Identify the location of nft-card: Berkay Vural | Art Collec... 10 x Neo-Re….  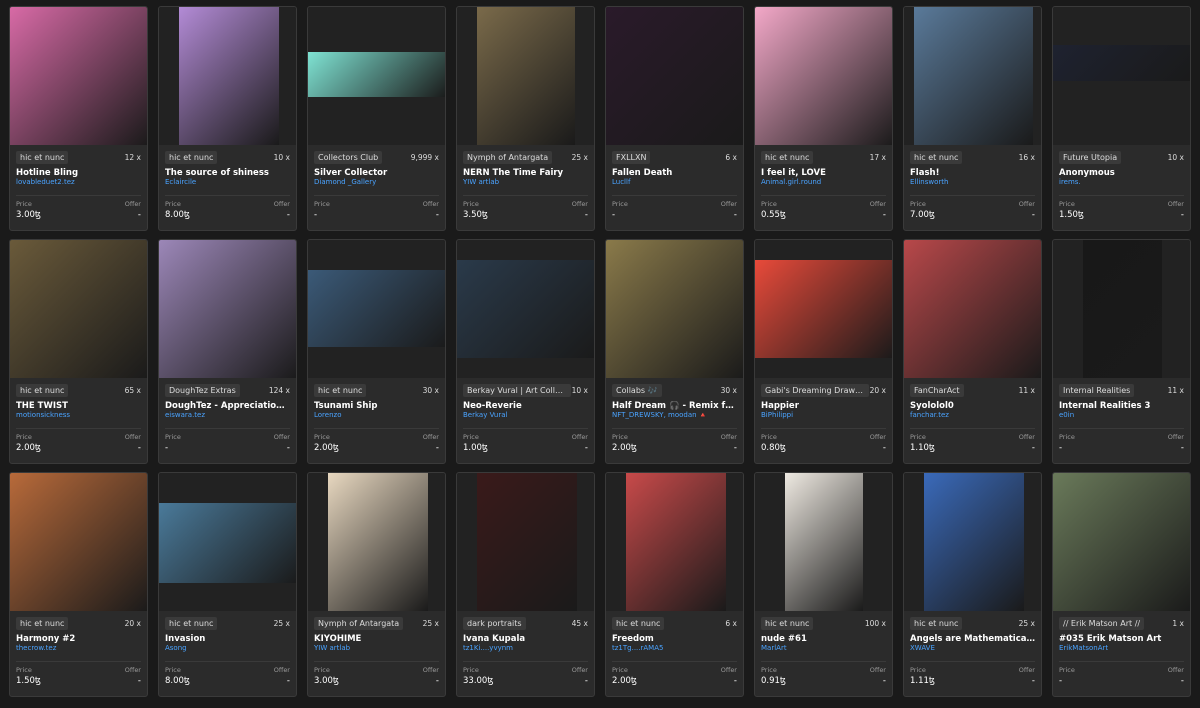
(525, 351).